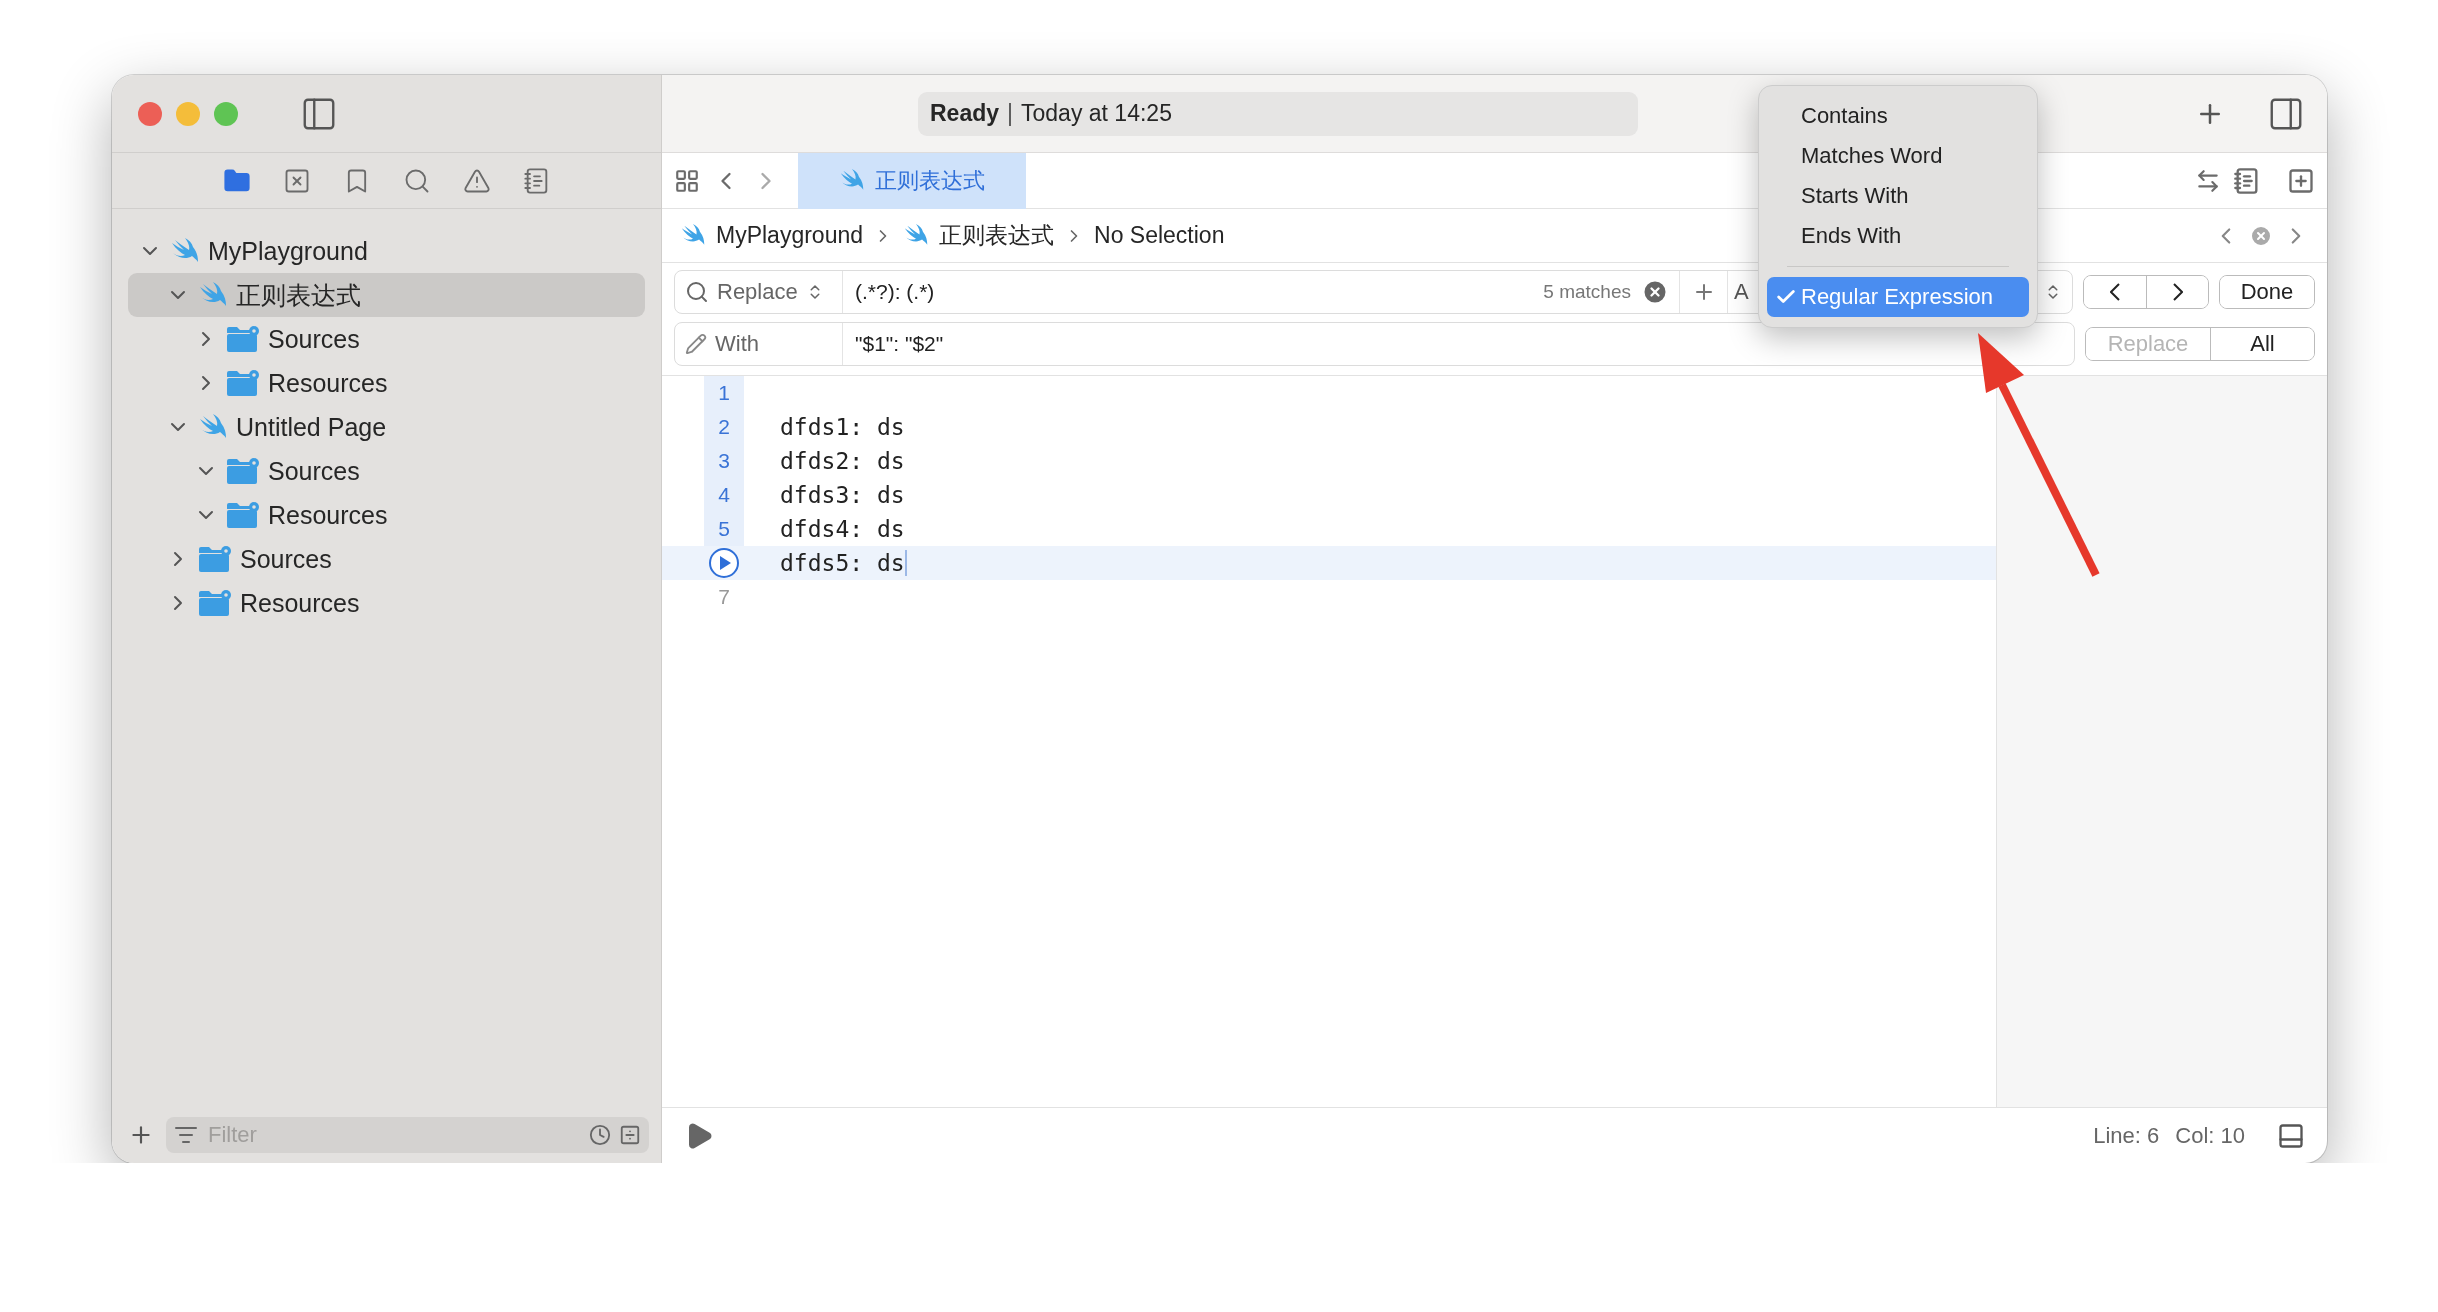 This screenshot has height=1312, width=2438. I want to click on status-time: Today at 14:25, so click(1096, 113).